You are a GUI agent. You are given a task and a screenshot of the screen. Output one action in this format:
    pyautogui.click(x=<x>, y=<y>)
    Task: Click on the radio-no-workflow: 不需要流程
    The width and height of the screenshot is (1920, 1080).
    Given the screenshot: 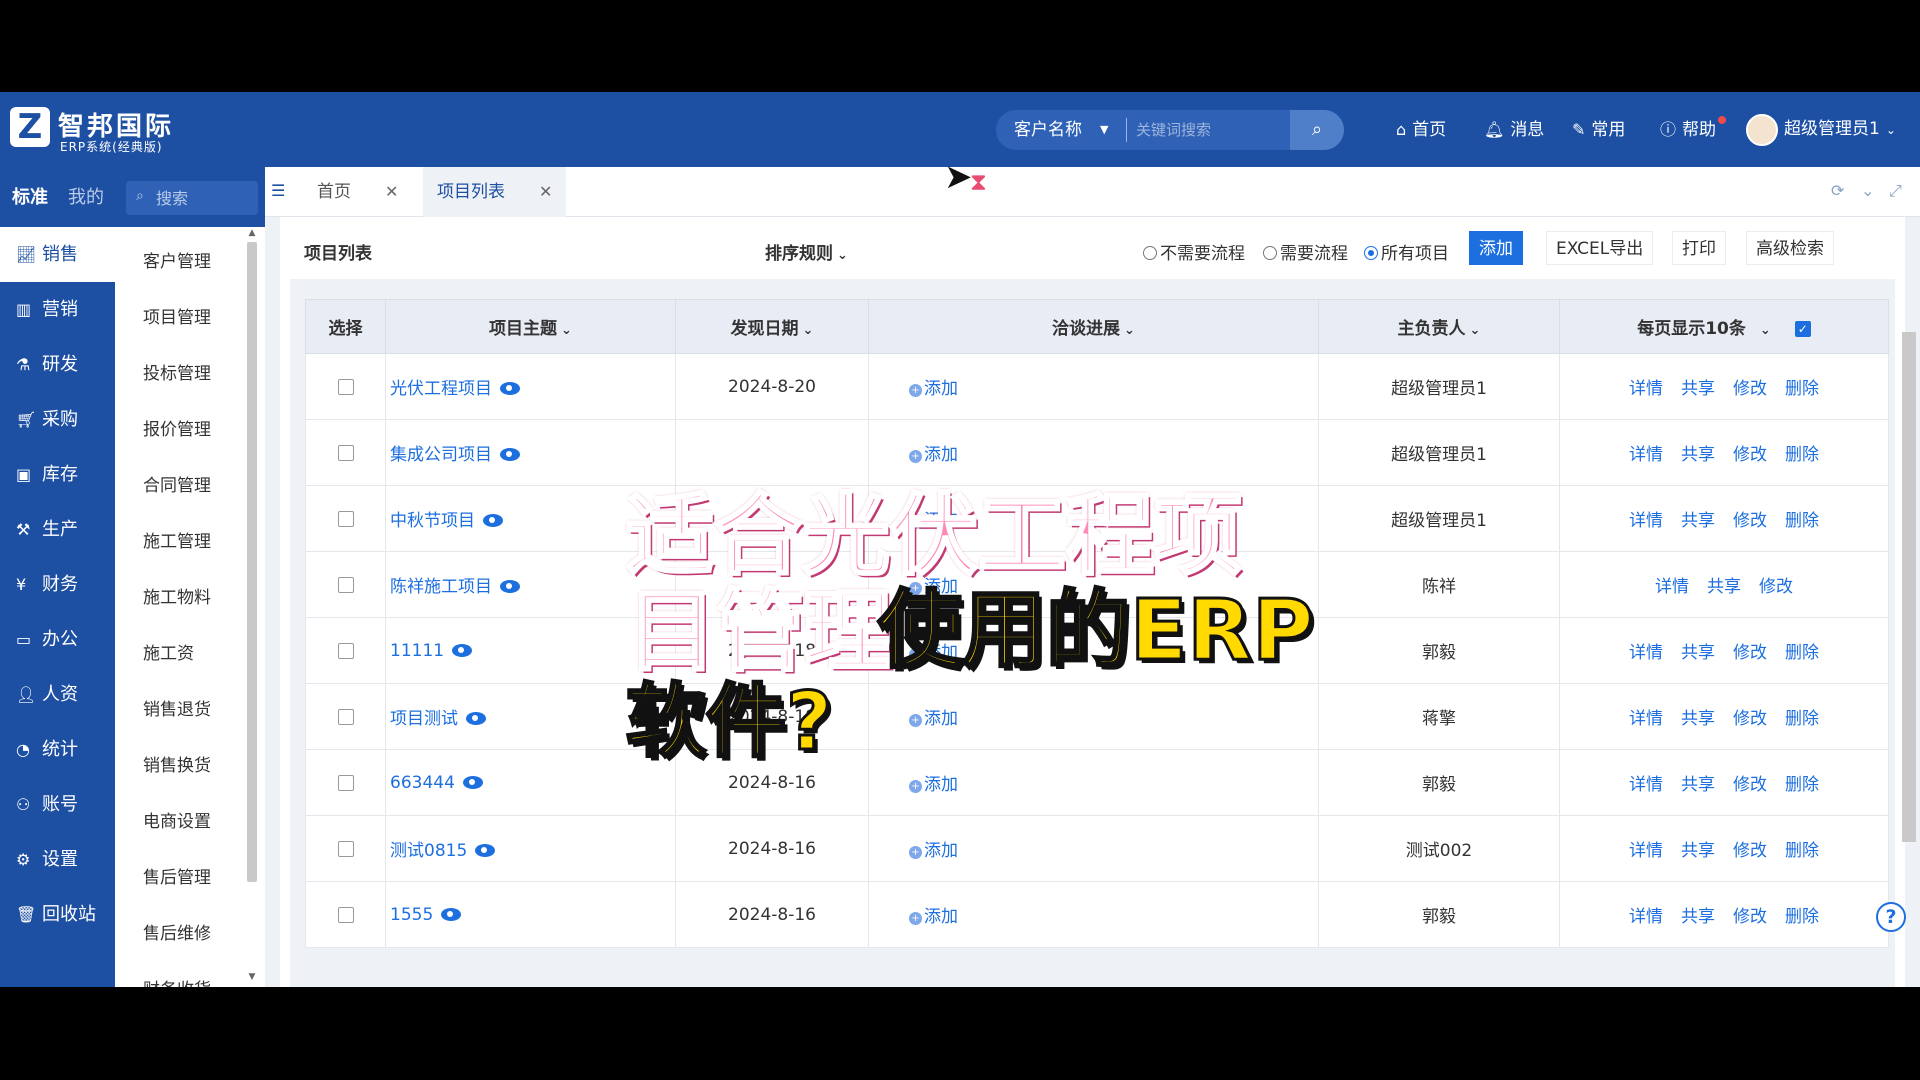 What is the action you would take?
    pyautogui.click(x=1194, y=251)
    